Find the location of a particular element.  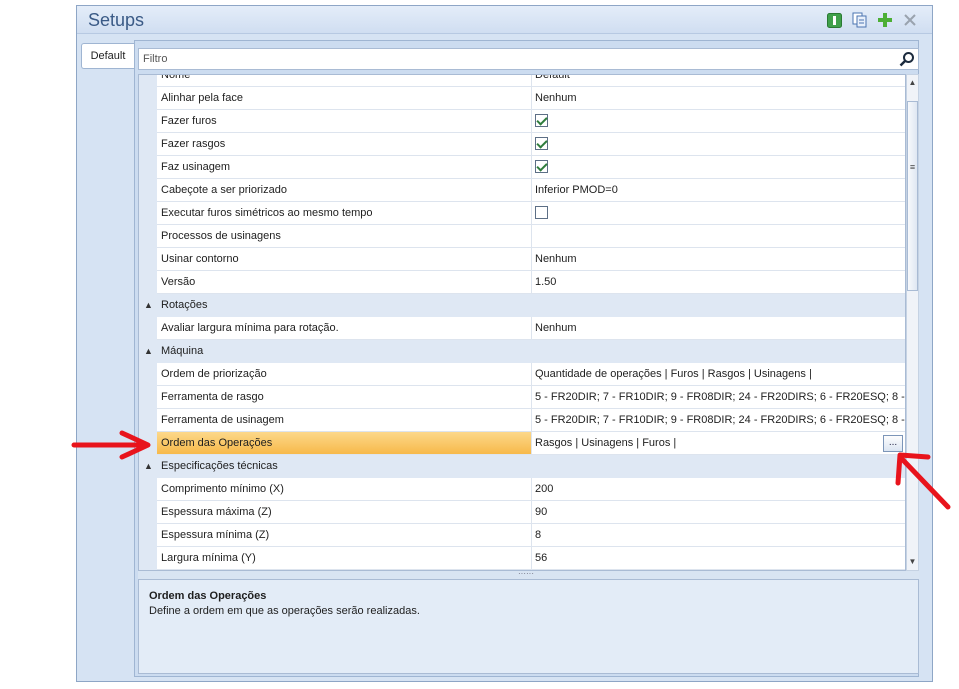

description-splitter: ······ is located at coordinates (528, 574).